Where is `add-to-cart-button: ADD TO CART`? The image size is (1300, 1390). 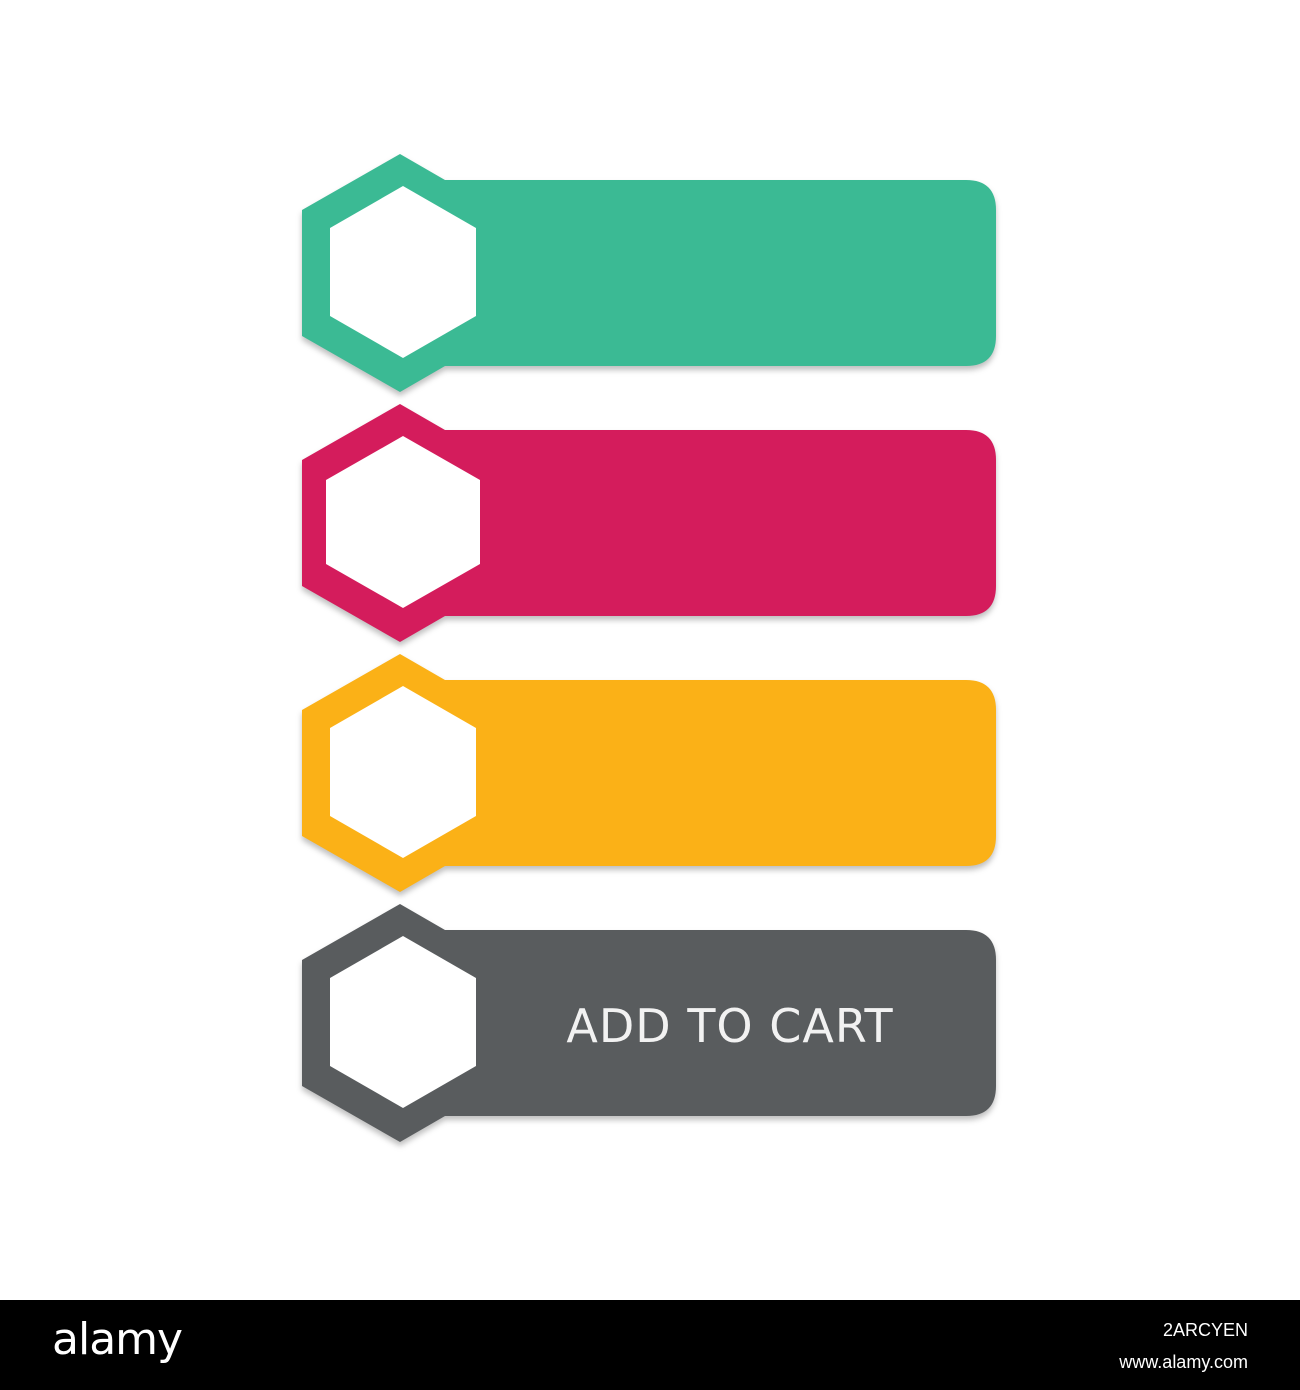 add-to-cart-button: ADD TO CART is located at coordinates (650, 1021).